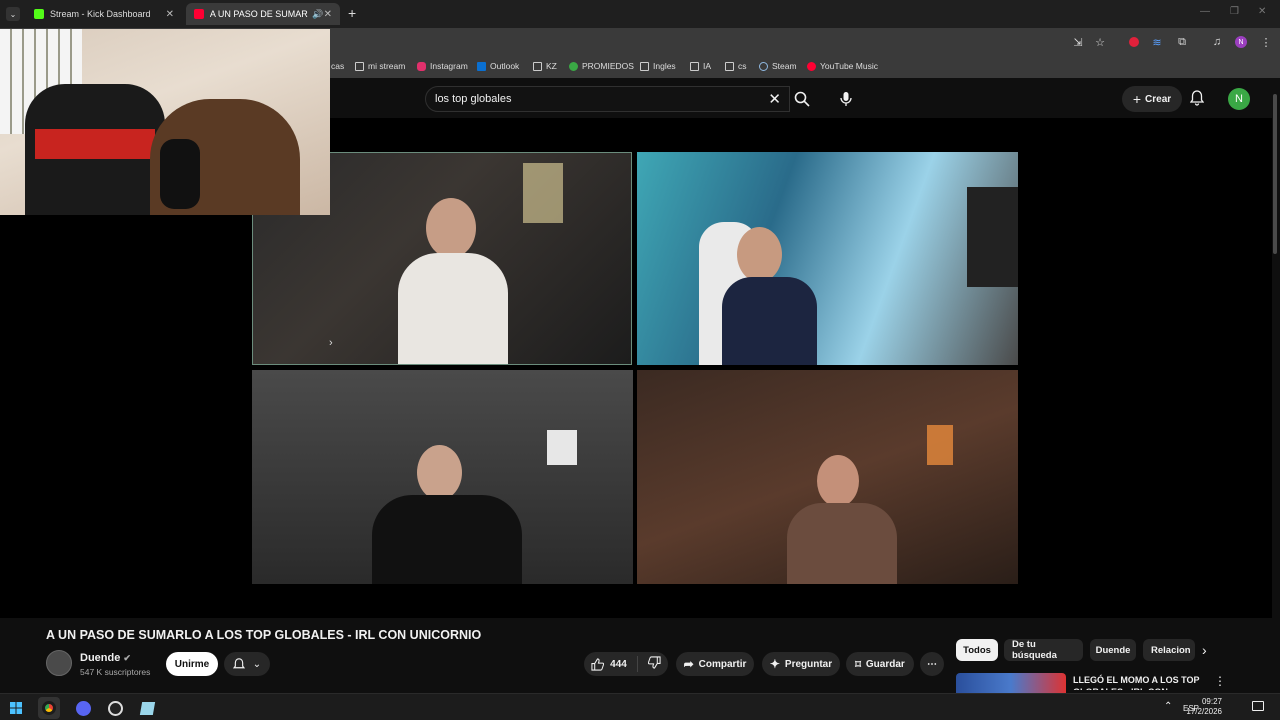 This screenshot has width=1280, height=720. I want to click on person-figure, so click(453, 281).